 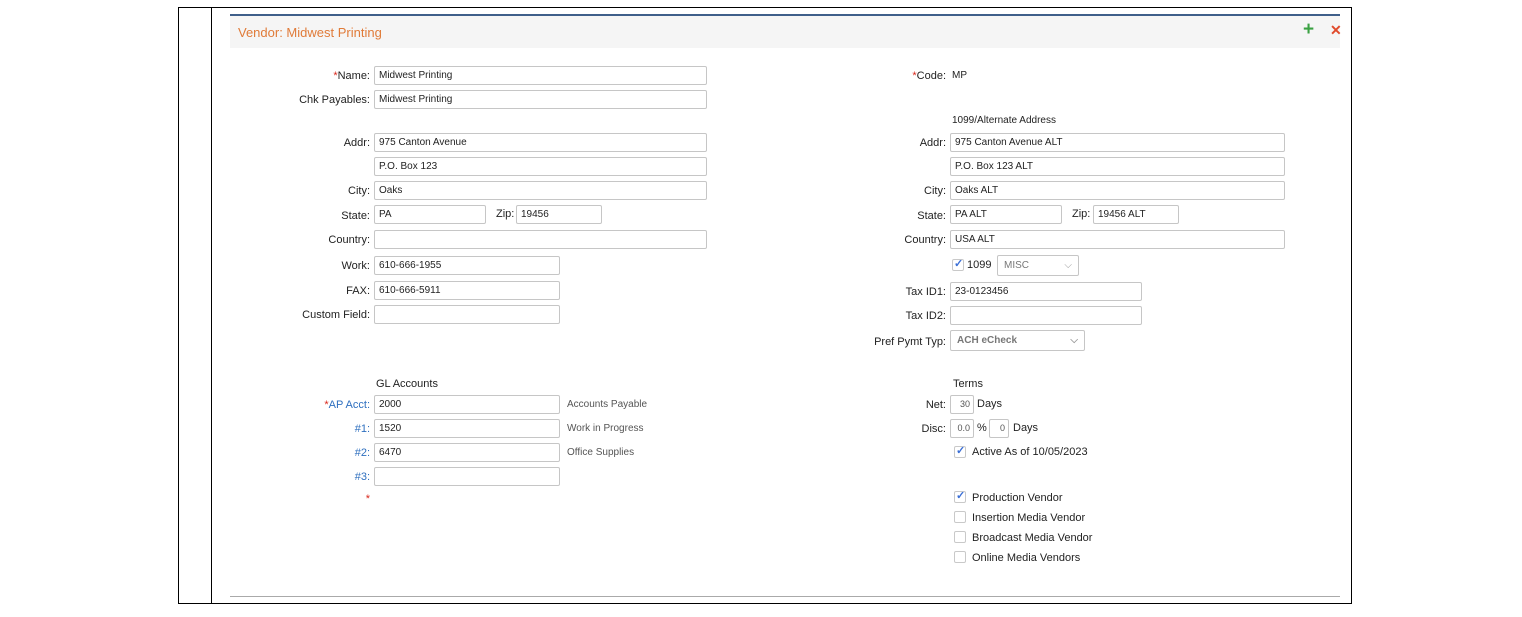 What do you see at coordinates (355, 266) in the screenshot?
I see `work-label: Work:` at bounding box center [355, 266].